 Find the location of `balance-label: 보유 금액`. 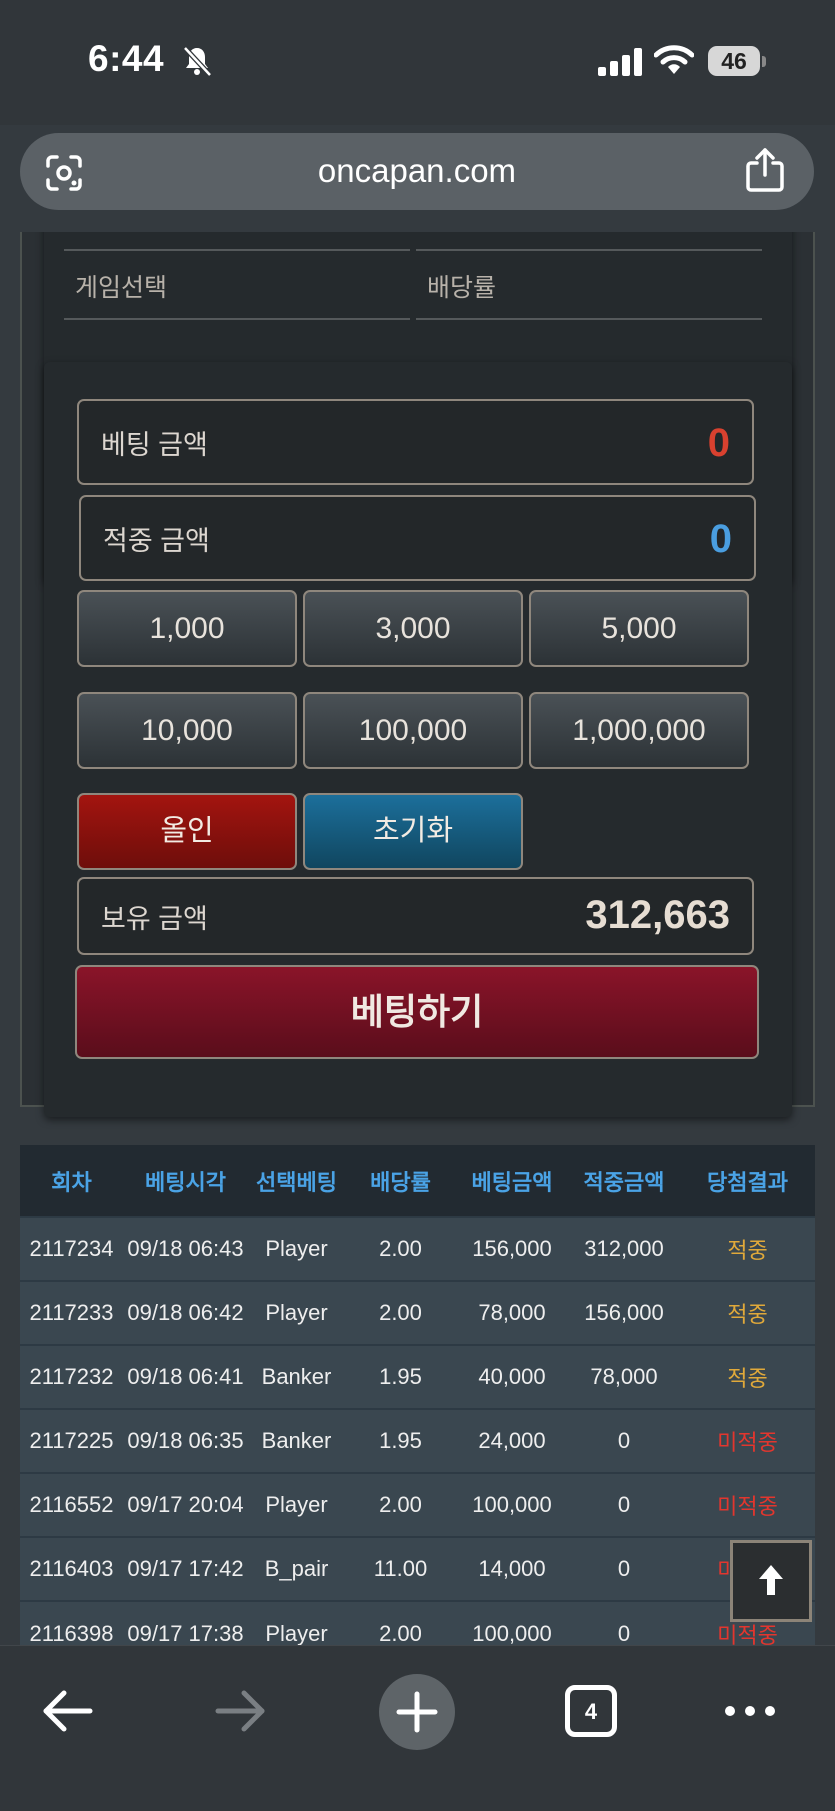

balance-label: 보유 금액 is located at coordinates (154, 919).